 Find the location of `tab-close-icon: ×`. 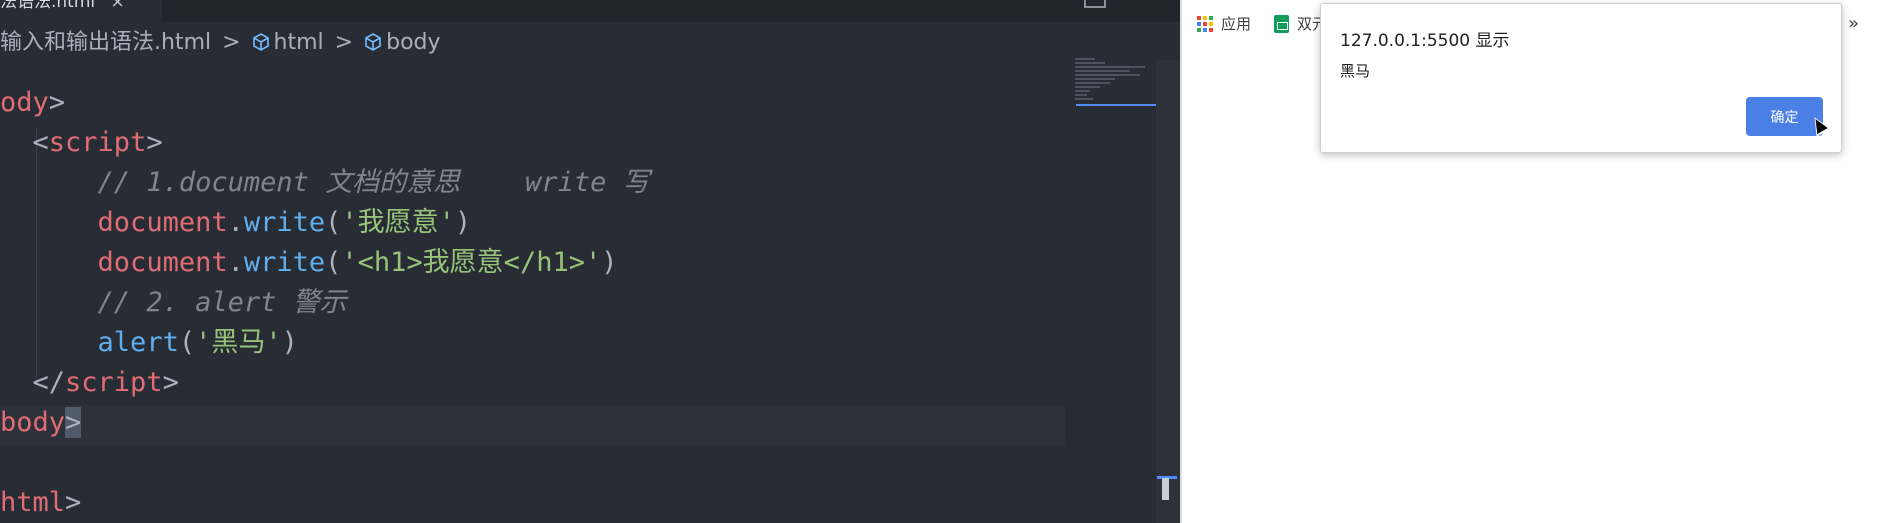

tab-close-icon: × is located at coordinates (118, 6).